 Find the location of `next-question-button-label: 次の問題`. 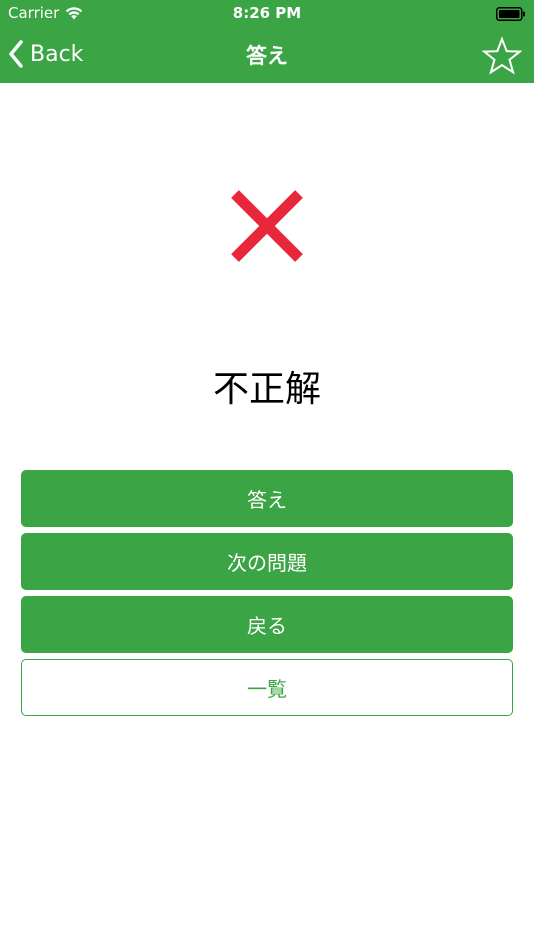

next-question-button-label: 次の問題 is located at coordinates (267, 563).